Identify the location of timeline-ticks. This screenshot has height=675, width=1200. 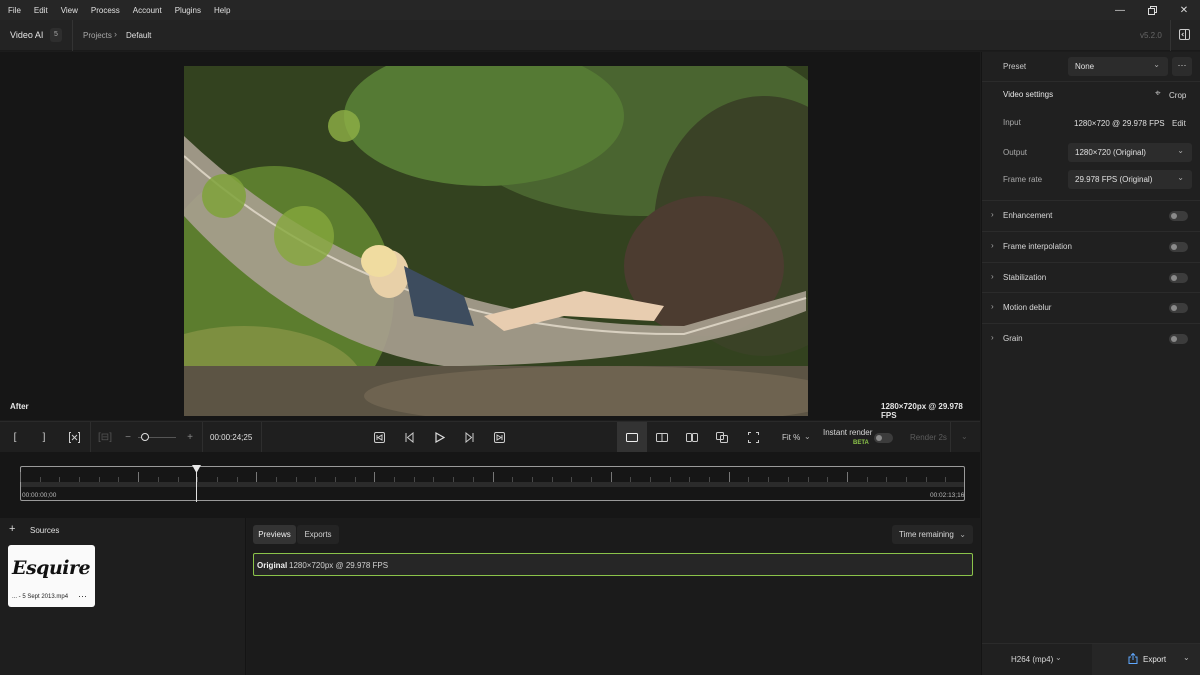
(483, 477).